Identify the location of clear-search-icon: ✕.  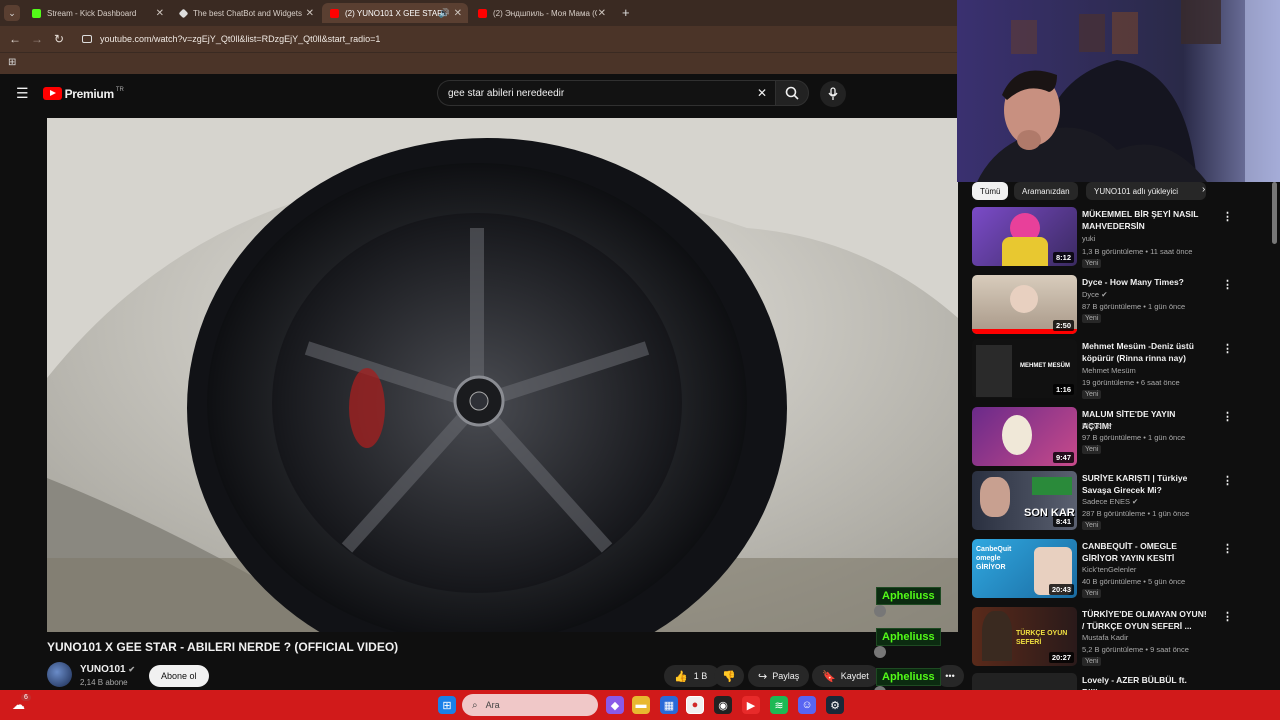
(762, 93).